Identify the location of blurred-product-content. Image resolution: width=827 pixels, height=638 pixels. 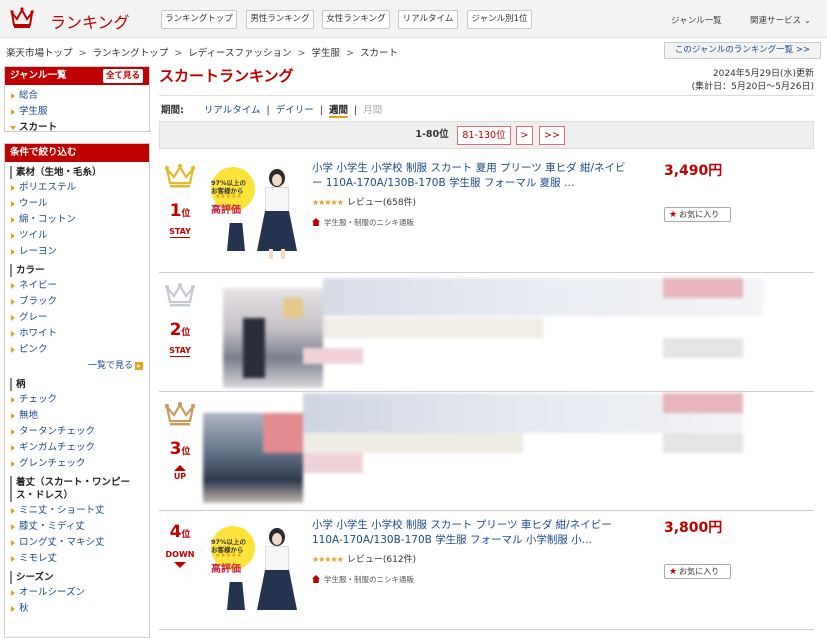
(483, 449).